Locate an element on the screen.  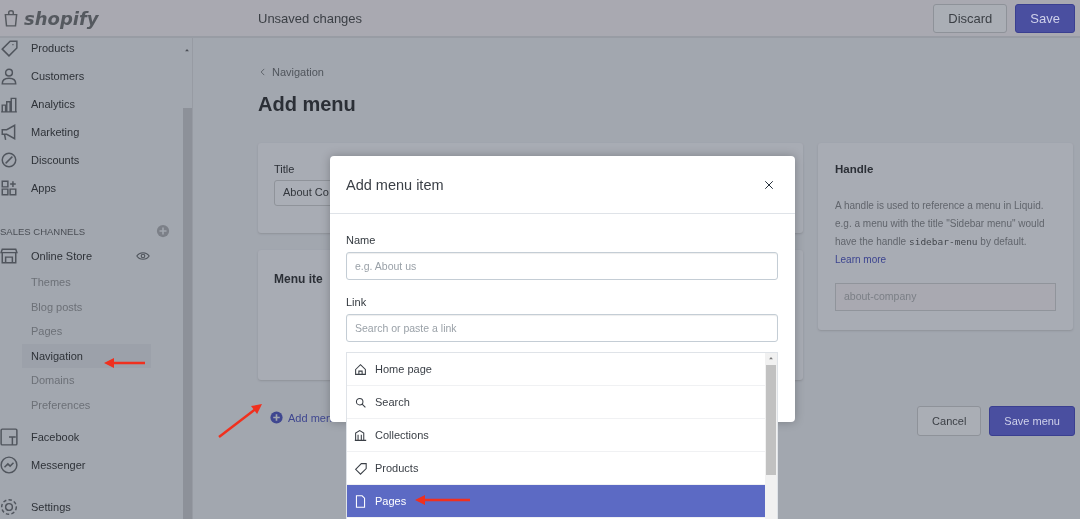
field-label: Title is located at coordinates (285, 169).